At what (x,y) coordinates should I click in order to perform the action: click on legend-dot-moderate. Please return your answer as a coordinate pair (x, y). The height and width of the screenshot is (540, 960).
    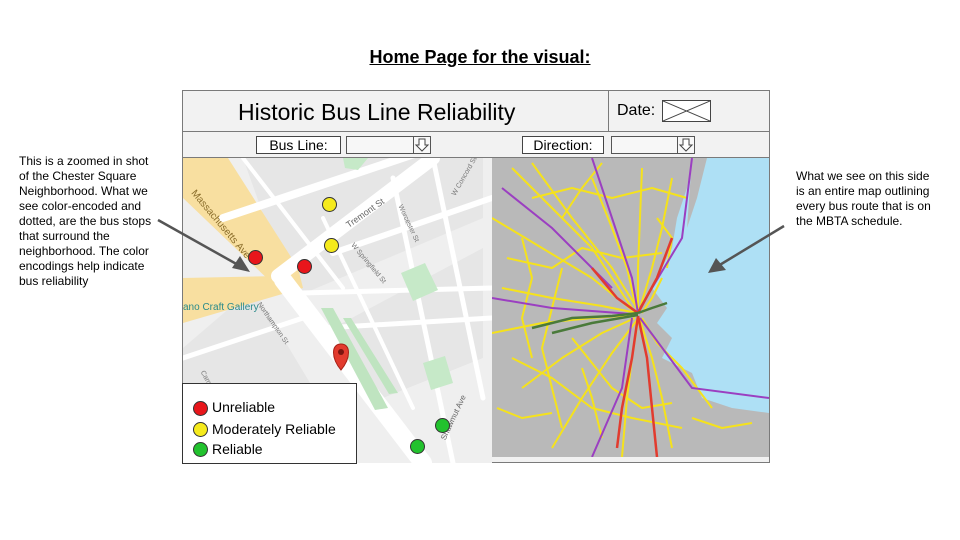
    Looking at the image, I should click on (200, 429).